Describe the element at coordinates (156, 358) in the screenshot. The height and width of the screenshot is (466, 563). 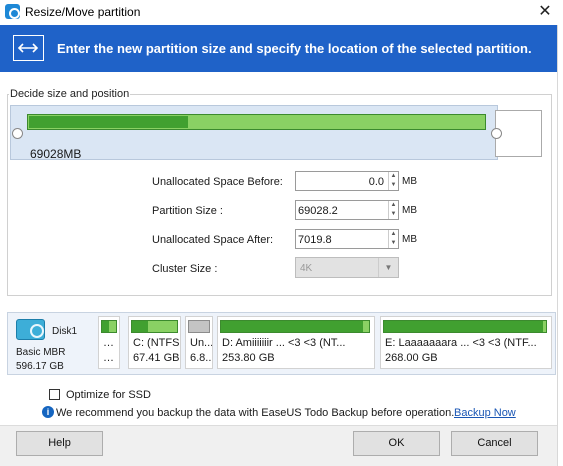
I see `partition-capacity: 67.41 GB` at that location.